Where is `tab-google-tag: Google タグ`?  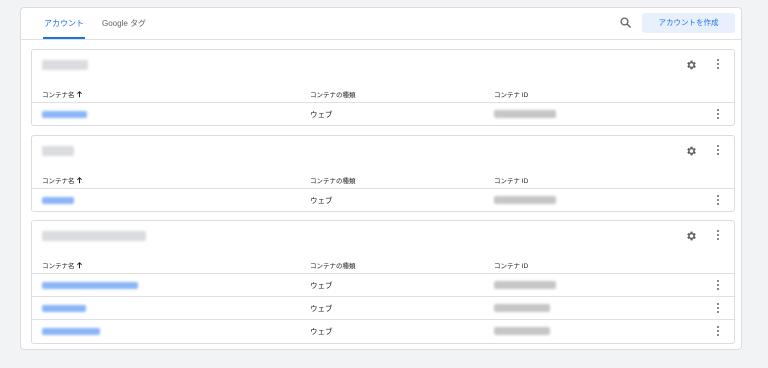 tab-google-tag: Google タグ is located at coordinates (124, 23).